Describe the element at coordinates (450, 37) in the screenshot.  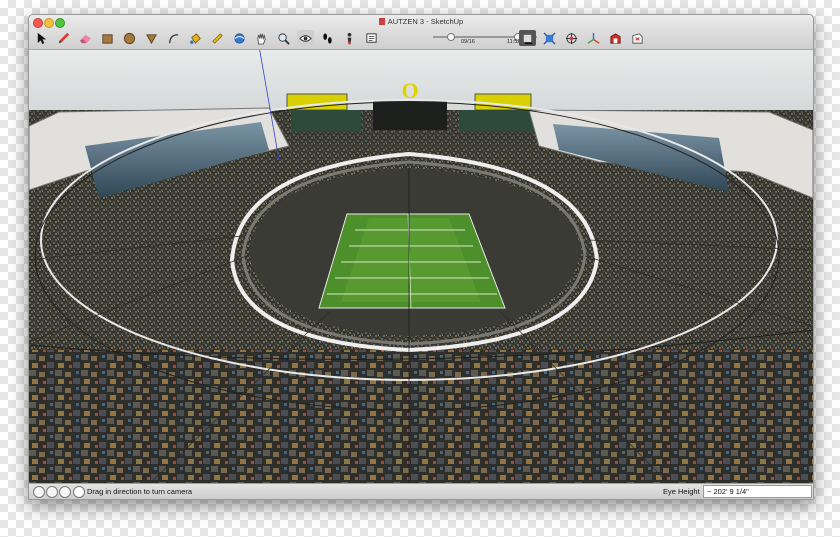
I see `date-slider-knob` at that location.